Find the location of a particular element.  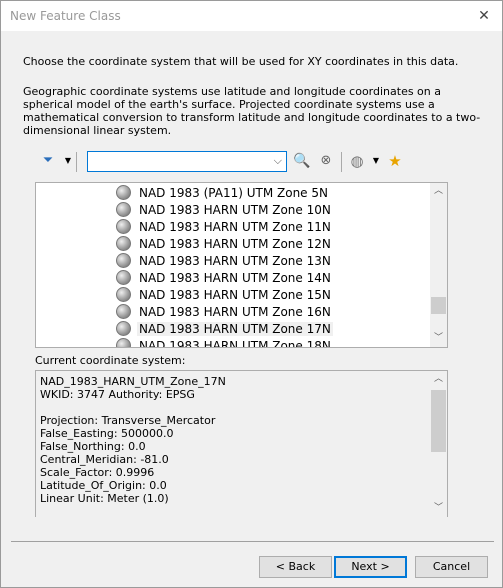

list-item-label: NAD 1983 HARN UTM Zone 10N is located at coordinates (235, 209).